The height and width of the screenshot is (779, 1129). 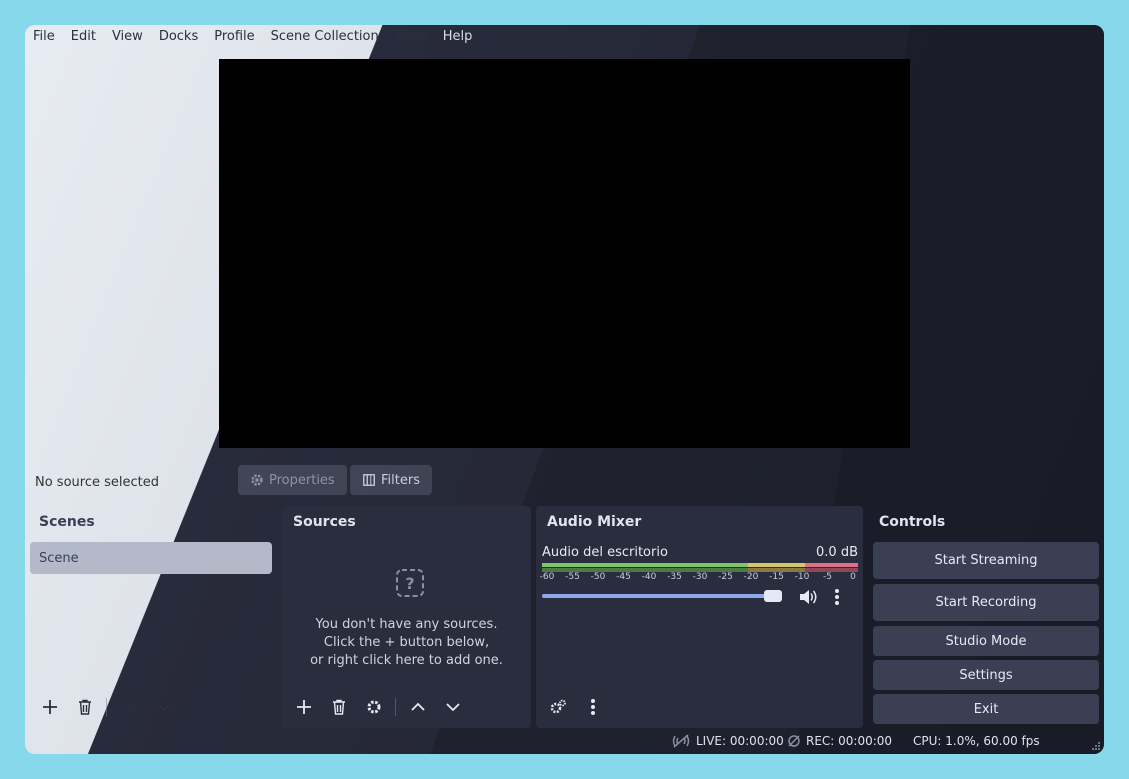 I want to click on source-properties-button, so click(x=374, y=707).